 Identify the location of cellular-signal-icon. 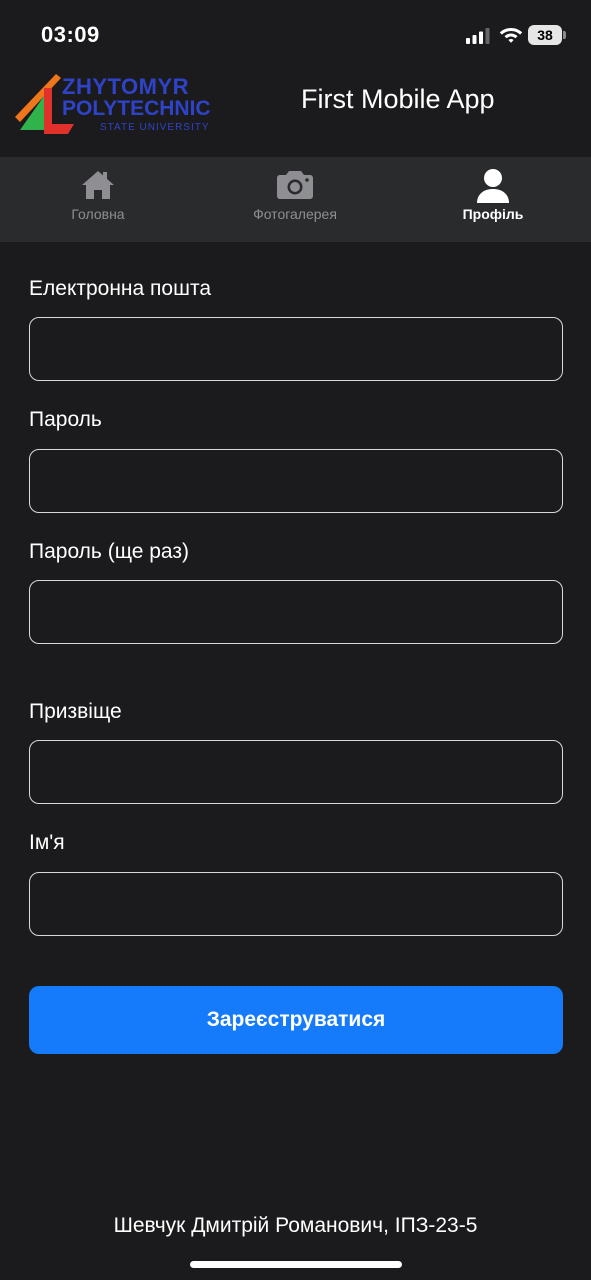
(478, 36).